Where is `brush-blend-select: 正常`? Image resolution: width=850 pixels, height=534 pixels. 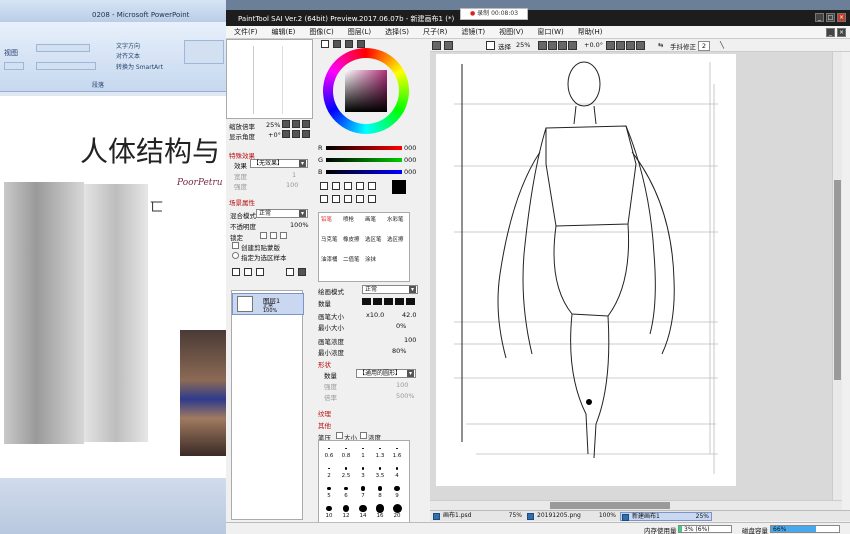
brush-blend-select: 正常 is located at coordinates (390, 289).